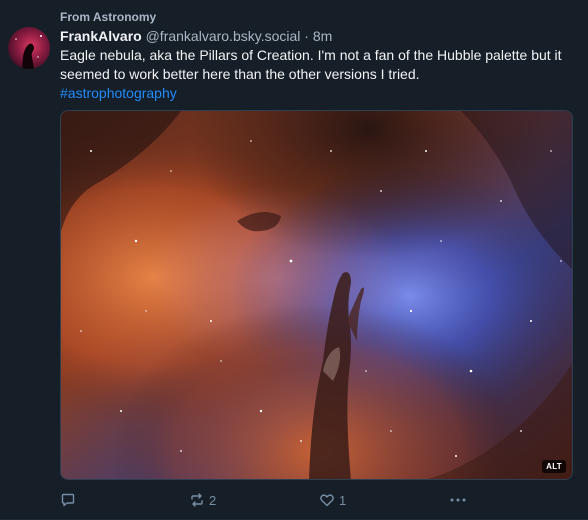  Describe the element at coordinates (554, 466) in the screenshot. I see `alt-text-badge: ALT` at that location.